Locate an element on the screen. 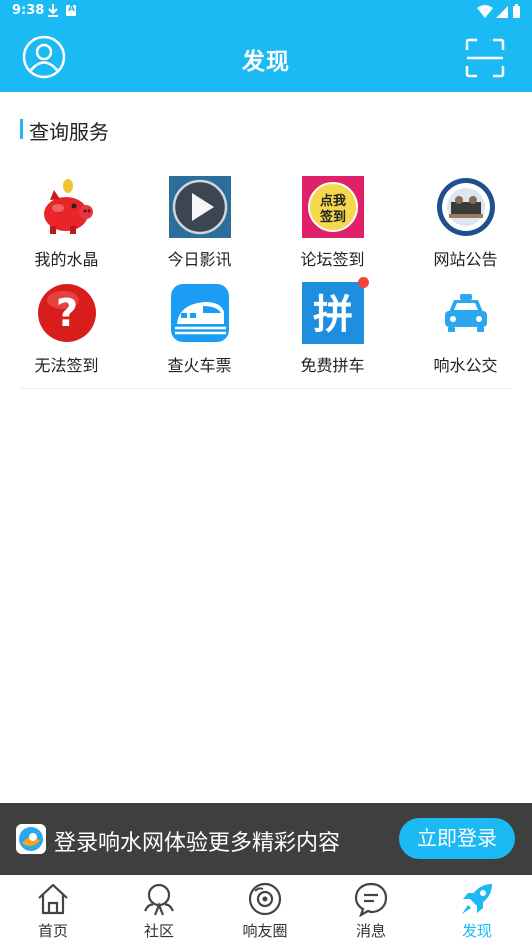 This screenshot has height=945, width=532. service-label: 论坛签到 is located at coordinates (332, 259).